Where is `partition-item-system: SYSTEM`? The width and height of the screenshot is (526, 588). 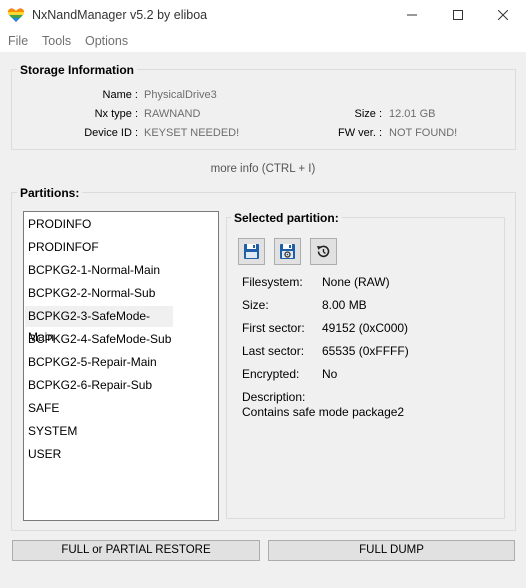 partition-item-system: SYSTEM is located at coordinates (99, 431).